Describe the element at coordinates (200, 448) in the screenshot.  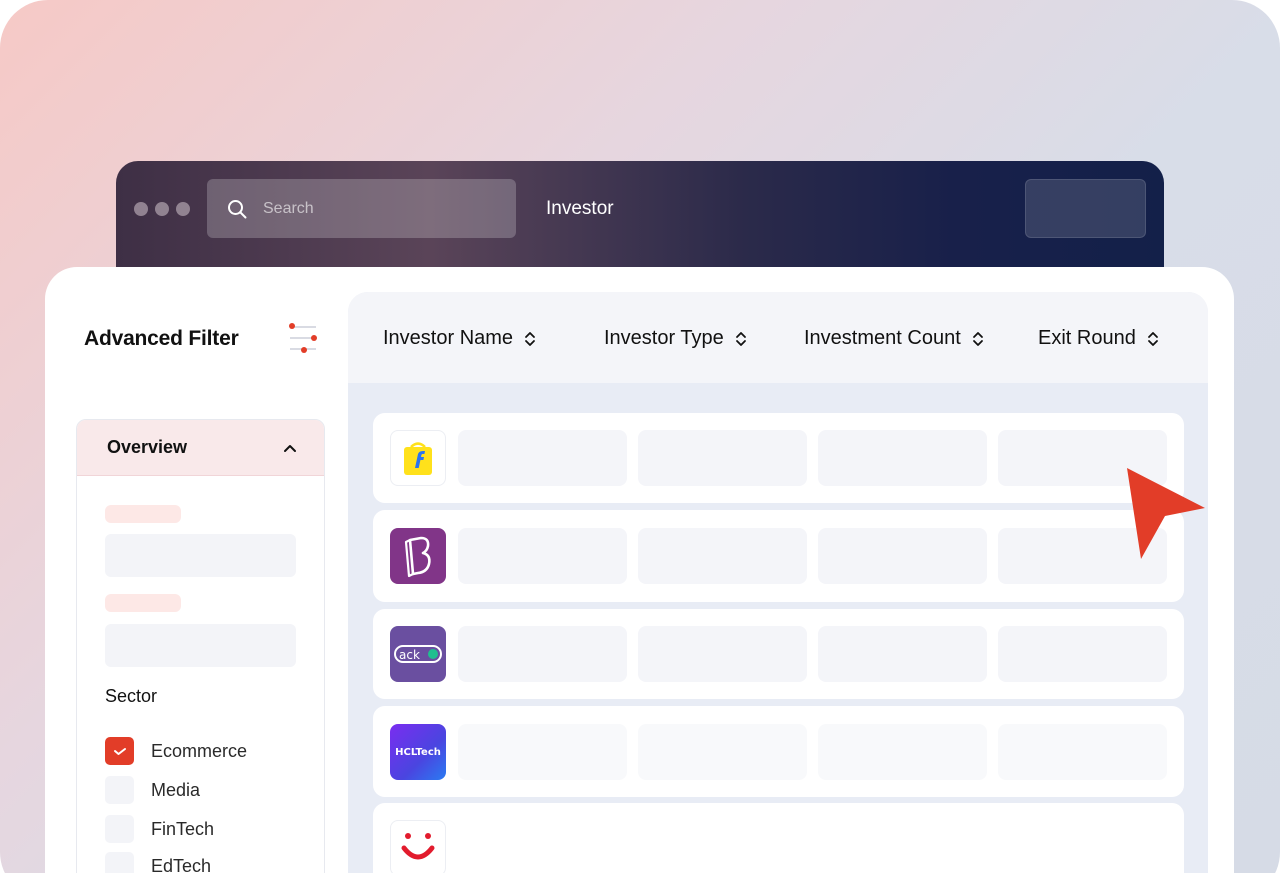
I see `overview-header: Overview` at that location.